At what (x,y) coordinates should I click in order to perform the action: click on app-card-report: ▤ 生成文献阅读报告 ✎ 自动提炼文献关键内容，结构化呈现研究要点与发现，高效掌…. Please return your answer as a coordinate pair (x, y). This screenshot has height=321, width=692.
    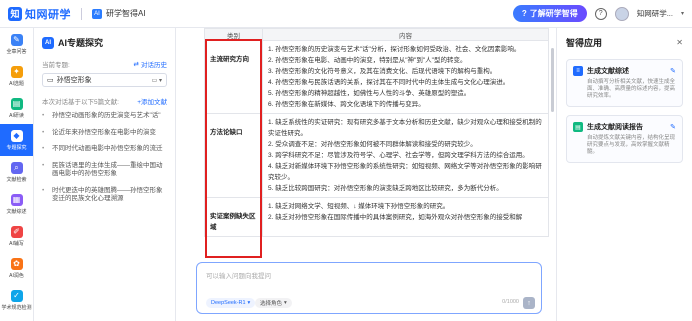
    Looking at the image, I should click on (624, 139).